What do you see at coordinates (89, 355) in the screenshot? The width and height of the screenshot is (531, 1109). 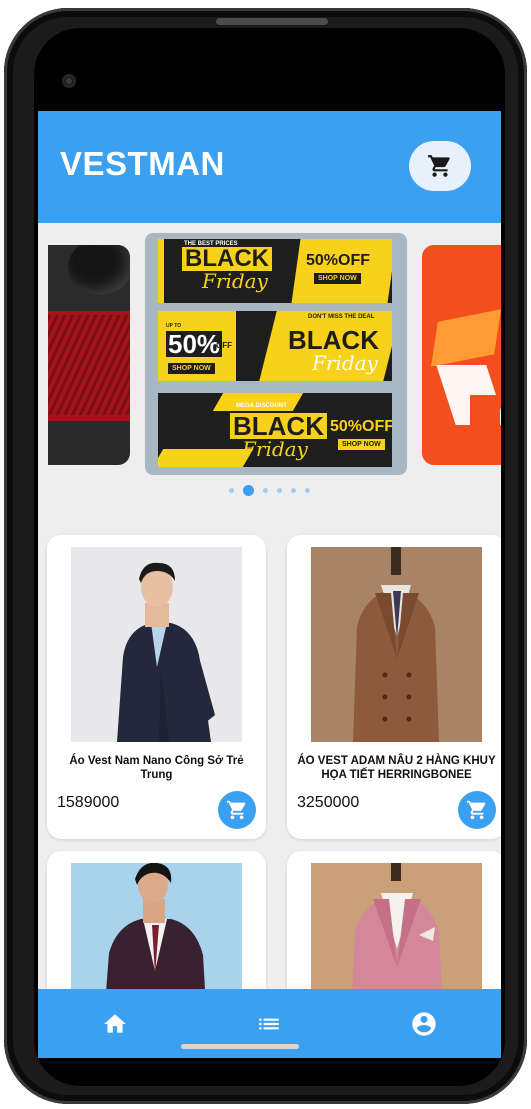 I see `banner-slide-previous` at bounding box center [89, 355].